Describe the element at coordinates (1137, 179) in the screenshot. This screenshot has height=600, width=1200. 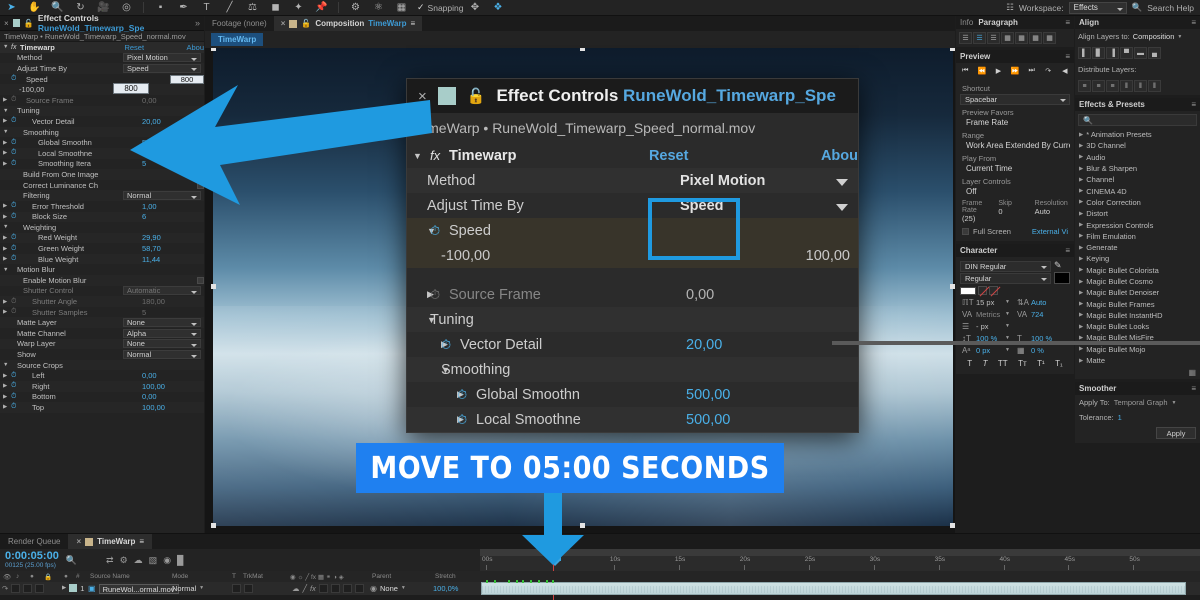
I see `list-item: ▶ Channel` at that location.